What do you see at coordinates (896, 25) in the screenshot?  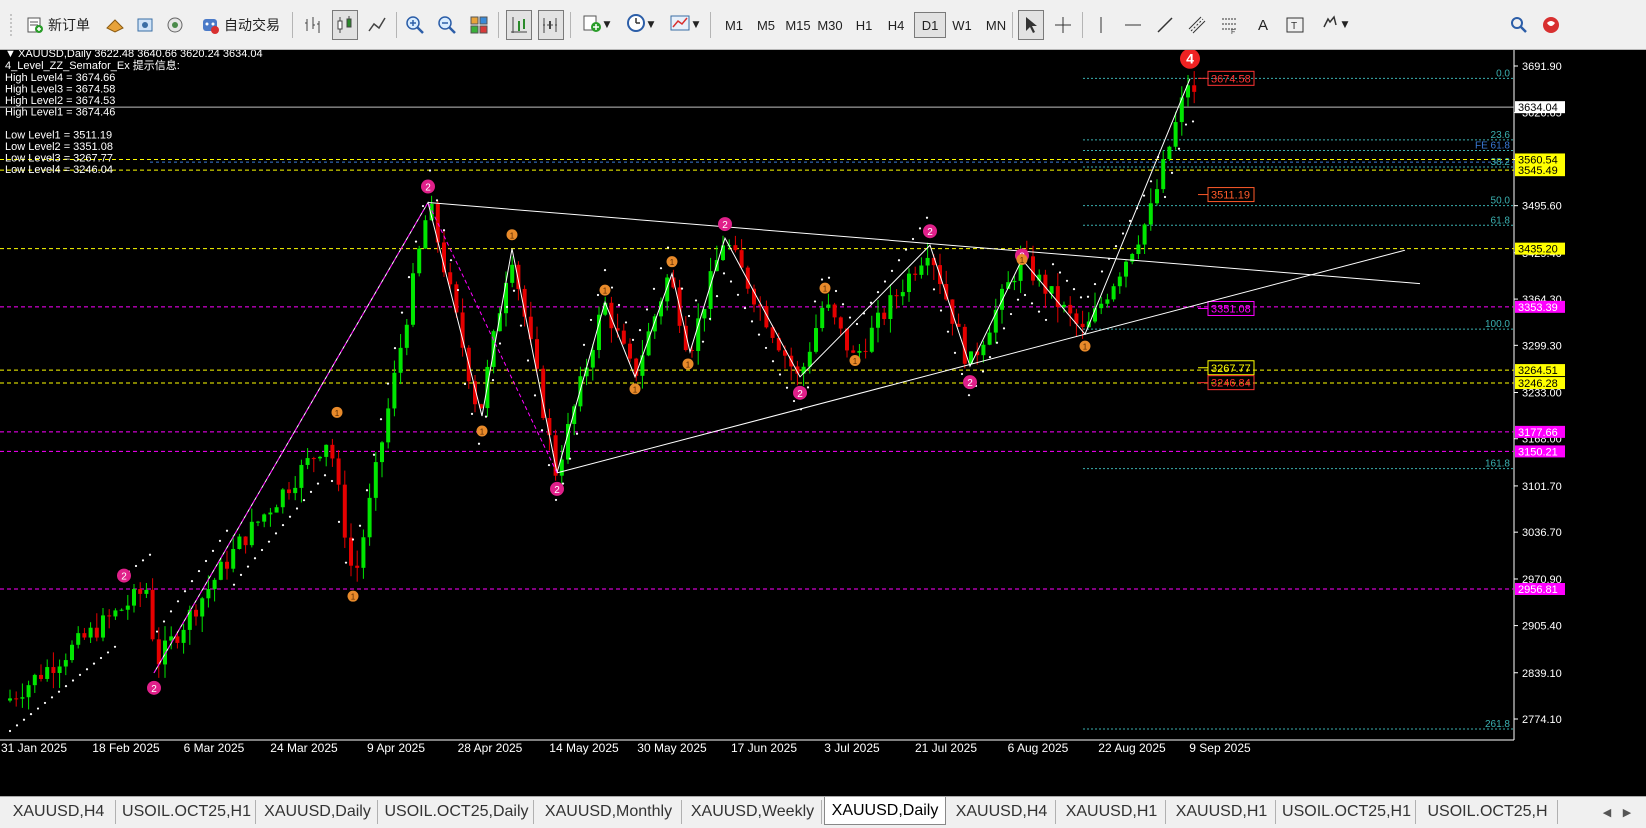 I see `timeframe-h4-button: H4` at bounding box center [896, 25].